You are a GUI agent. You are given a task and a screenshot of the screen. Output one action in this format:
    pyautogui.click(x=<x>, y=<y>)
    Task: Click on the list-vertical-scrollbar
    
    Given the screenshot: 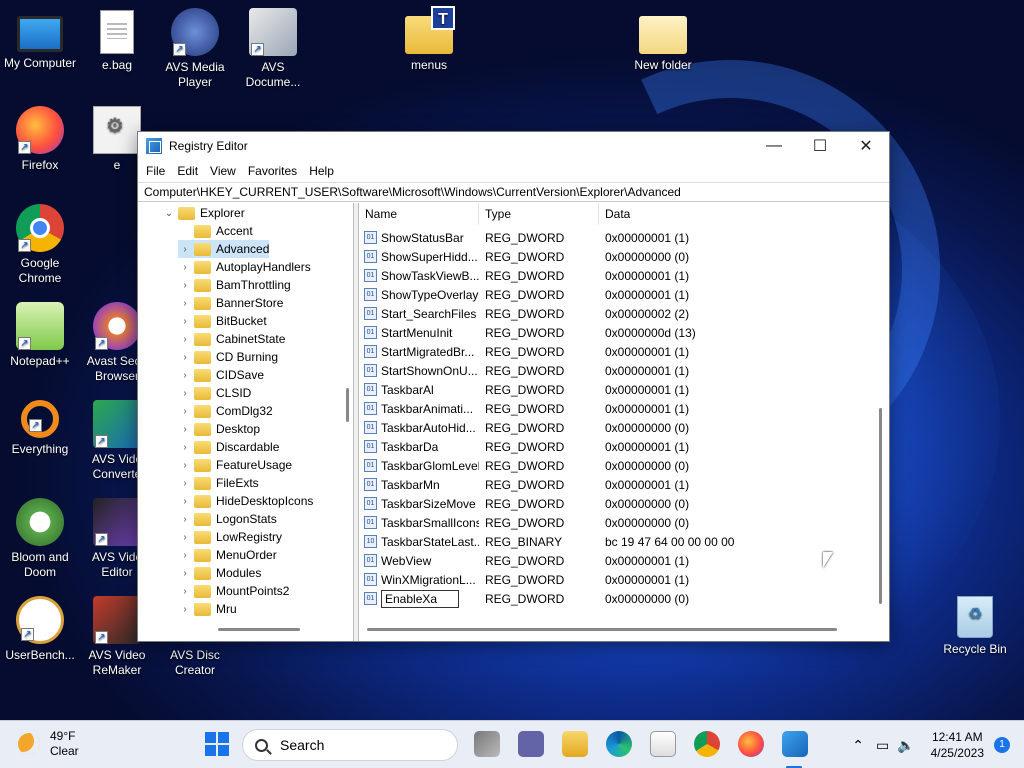 What is the action you would take?
    pyautogui.click(x=880, y=506)
    